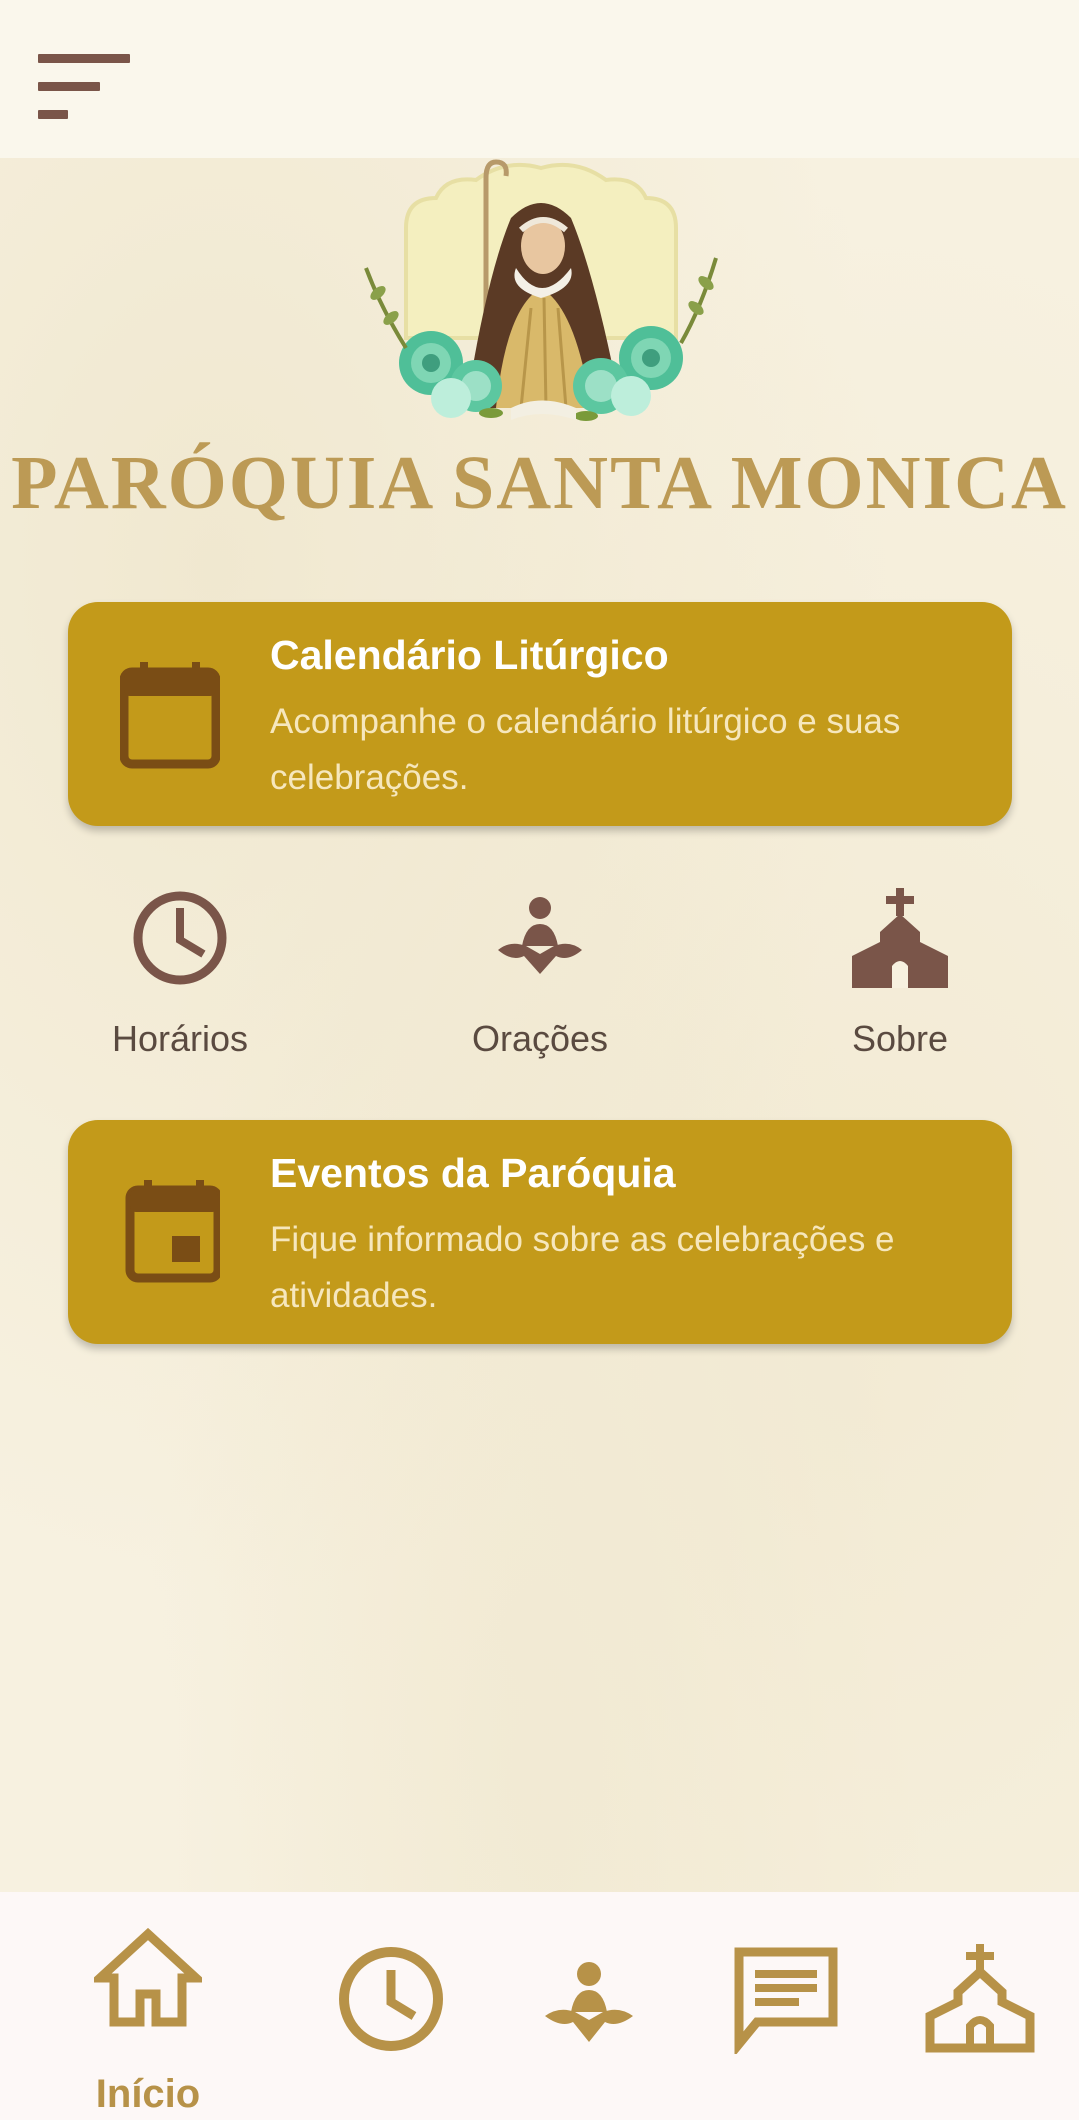 This screenshot has width=1079, height=2120. What do you see at coordinates (539, 79) in the screenshot?
I see `app-bar` at bounding box center [539, 79].